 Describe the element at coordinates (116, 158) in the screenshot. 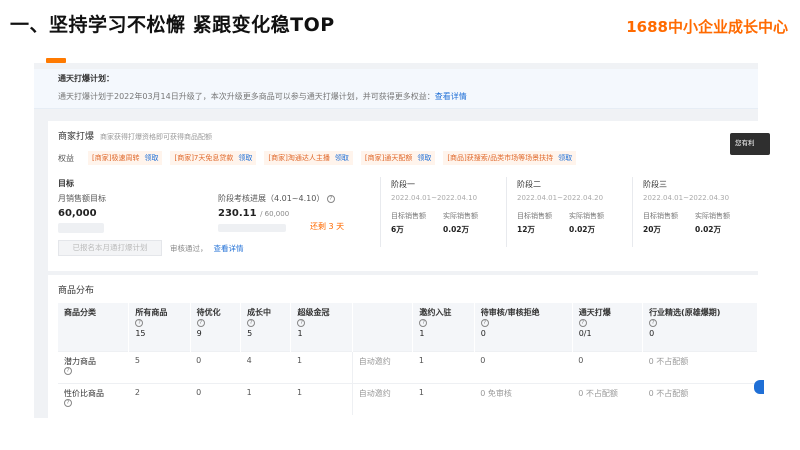

I see `right-tag-label: [商家]极速周转` at that location.